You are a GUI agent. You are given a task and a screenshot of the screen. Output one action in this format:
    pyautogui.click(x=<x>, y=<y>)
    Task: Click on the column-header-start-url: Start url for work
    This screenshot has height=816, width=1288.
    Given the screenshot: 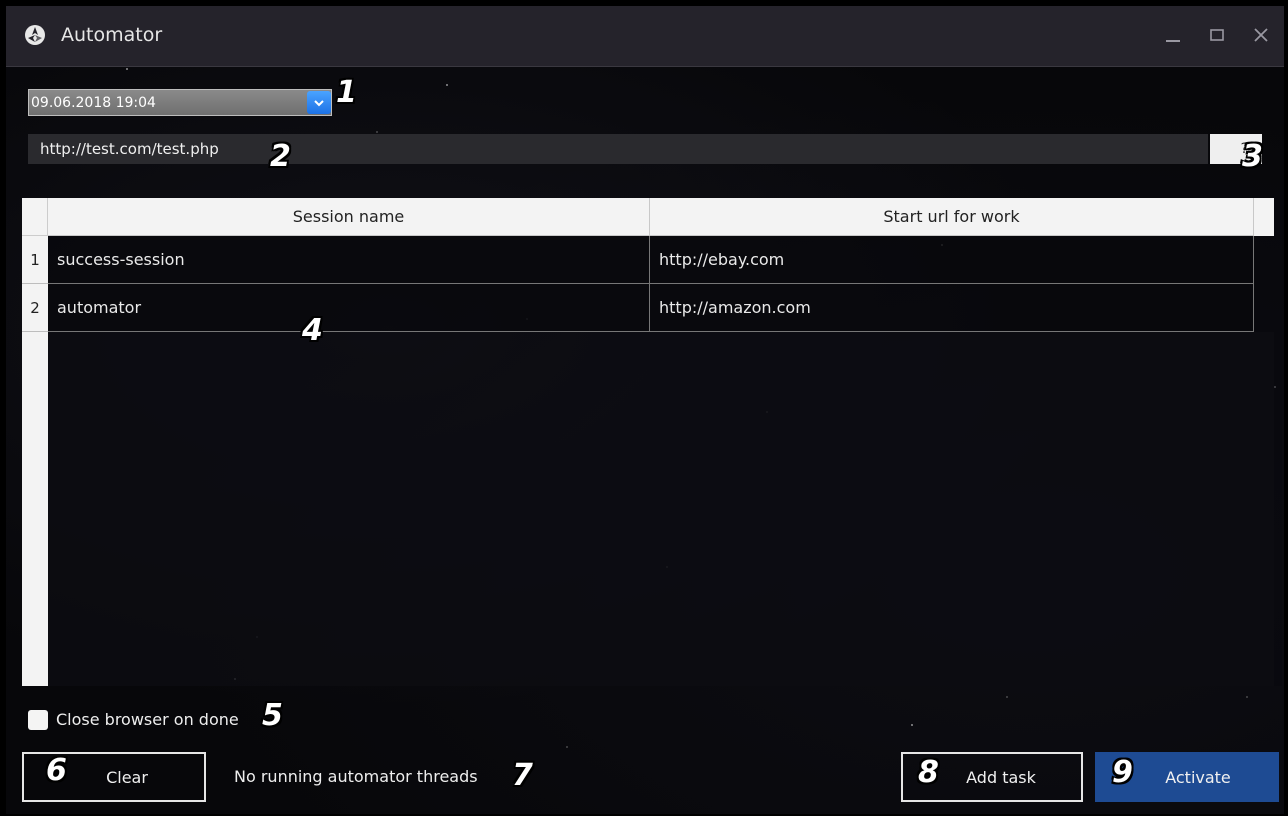 What is the action you would take?
    pyautogui.click(x=952, y=217)
    